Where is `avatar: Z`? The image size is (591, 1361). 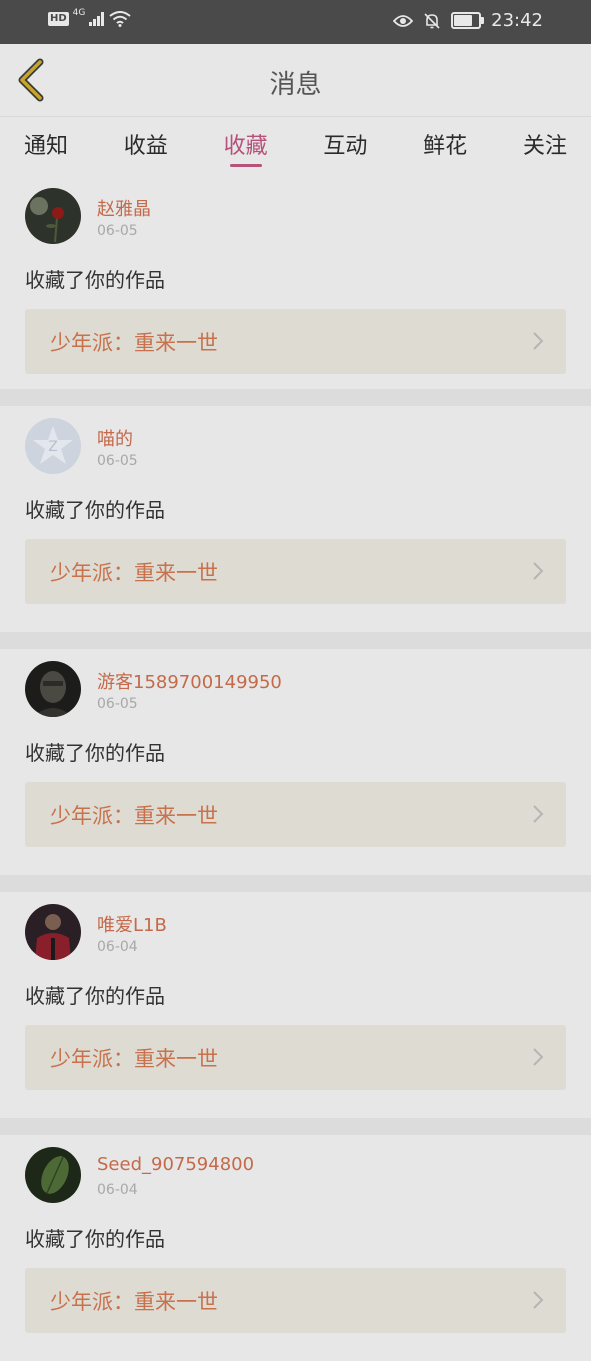 avatar: Z is located at coordinates (53, 446).